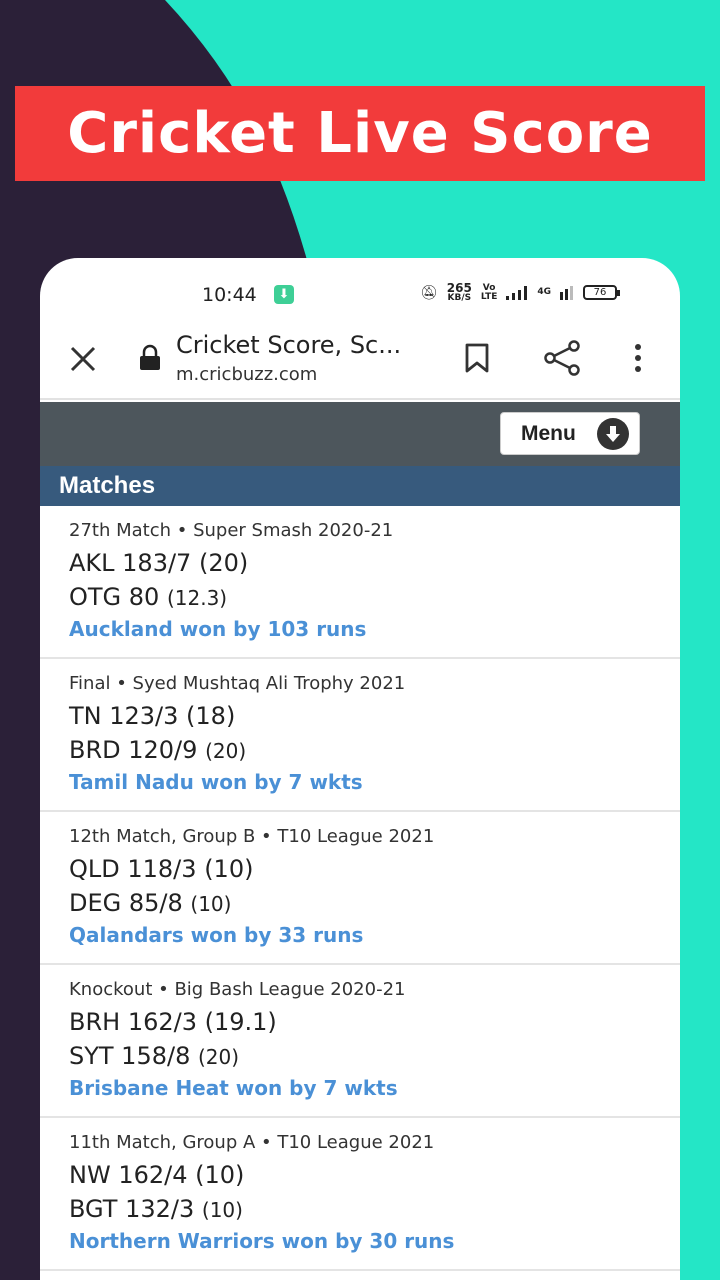 This screenshot has width=720, height=1280. Describe the element at coordinates (360, 364) in the screenshot. I see `browser-toolbar: Cricket Score, Sc... m.cricbuzz.com` at that location.